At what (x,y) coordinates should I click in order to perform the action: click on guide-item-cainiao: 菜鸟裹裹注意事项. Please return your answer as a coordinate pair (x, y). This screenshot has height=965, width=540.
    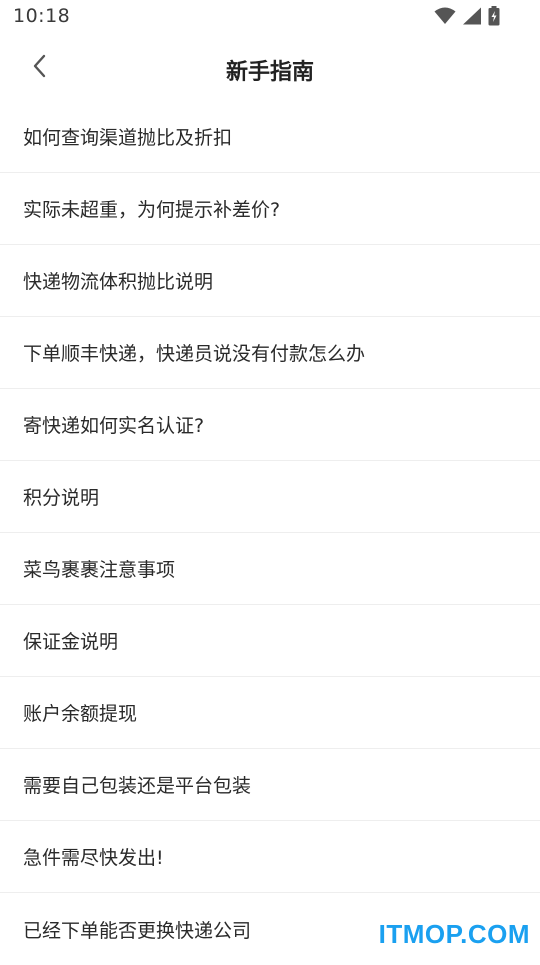
    Looking at the image, I should click on (270, 569).